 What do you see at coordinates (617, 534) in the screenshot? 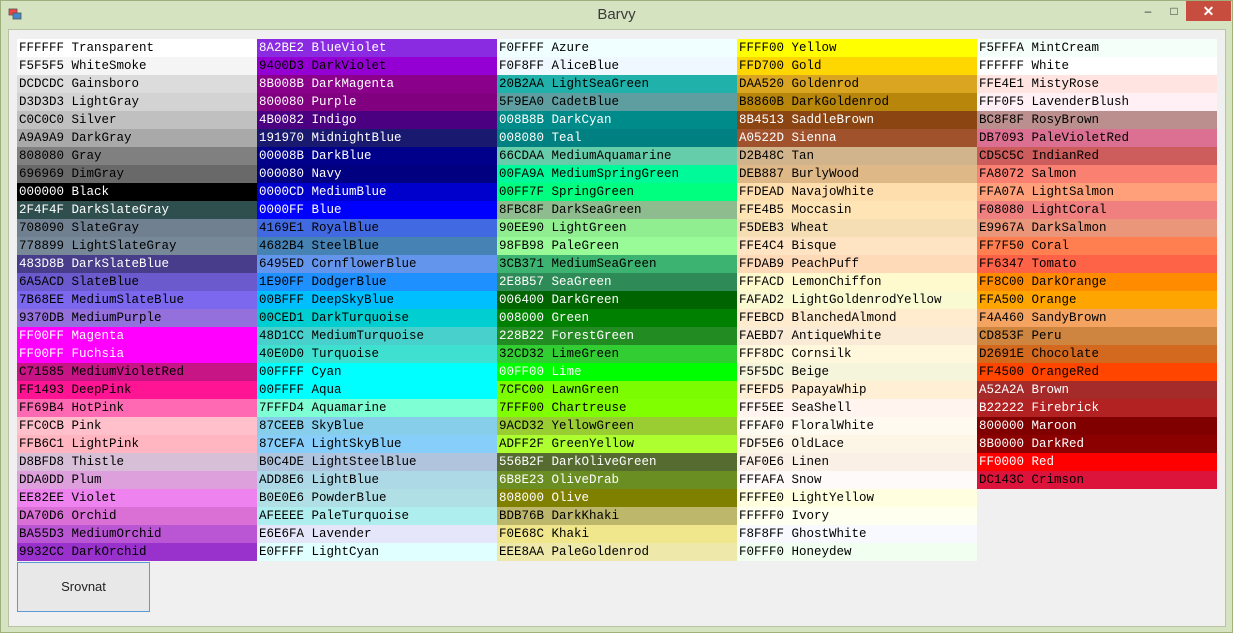
I see `color-swatch: F0E68C Khaki` at bounding box center [617, 534].